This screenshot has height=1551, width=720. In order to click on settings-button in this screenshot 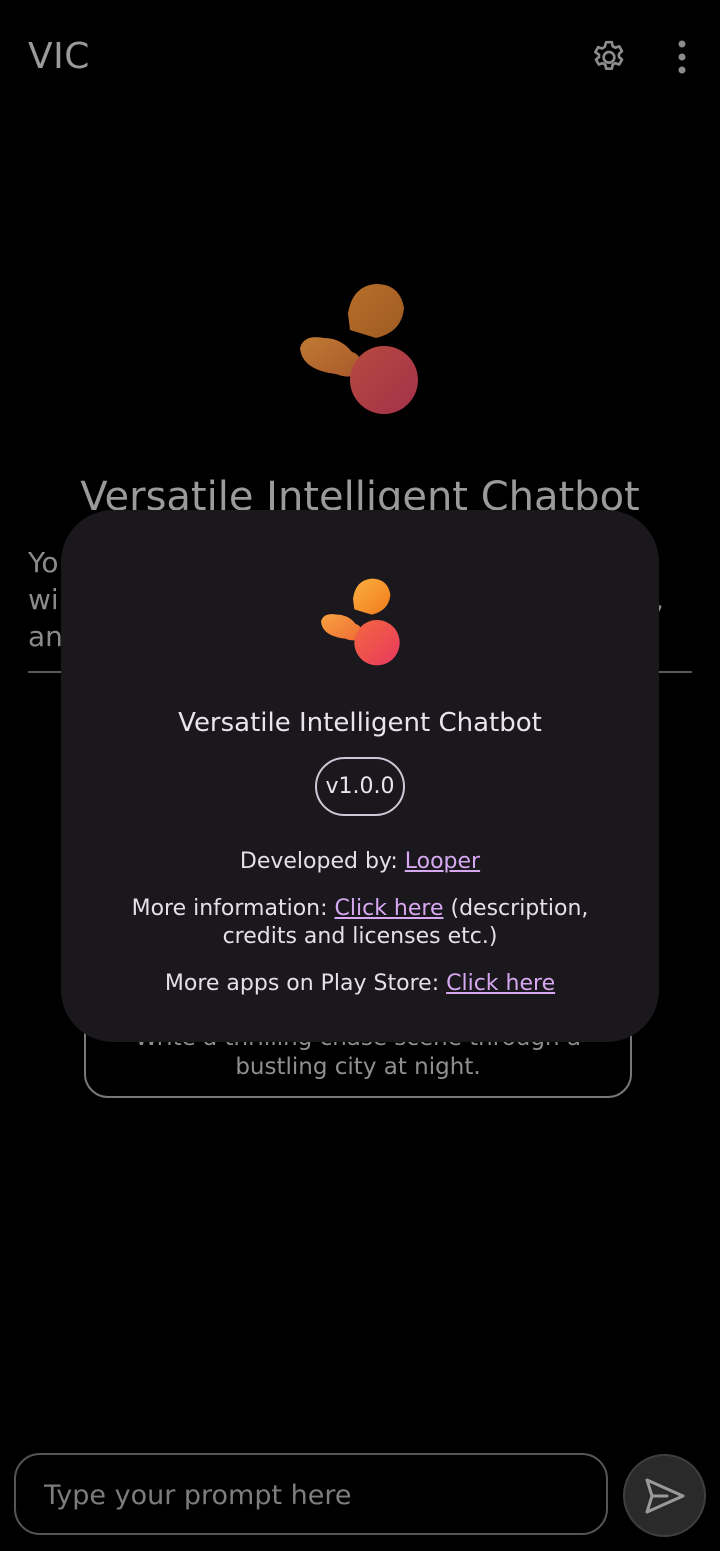, I will do `click(609, 58)`.